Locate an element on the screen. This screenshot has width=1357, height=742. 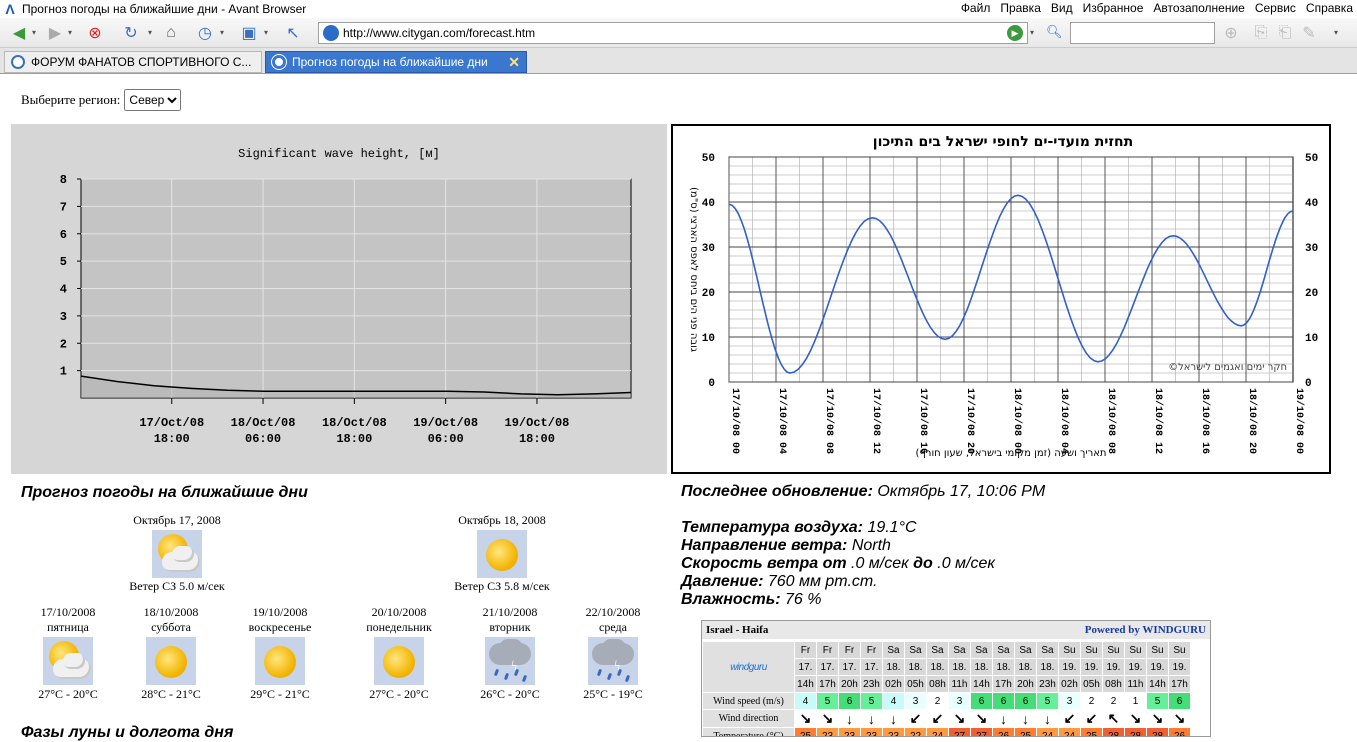
windguru-hour: 23h is located at coordinates (1047, 684).